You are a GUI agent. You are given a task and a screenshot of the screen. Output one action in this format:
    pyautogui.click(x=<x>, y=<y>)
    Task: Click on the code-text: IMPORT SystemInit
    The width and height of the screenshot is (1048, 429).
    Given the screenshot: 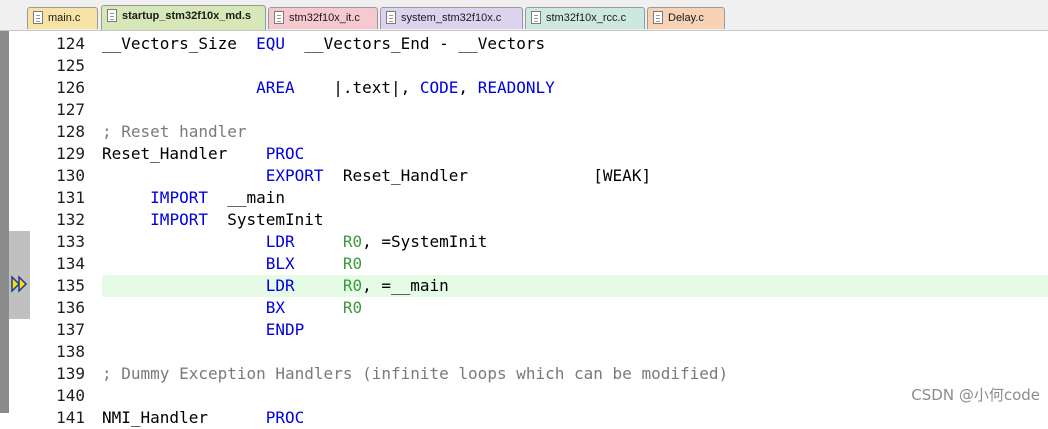 What is the action you would take?
    pyautogui.click(x=575, y=220)
    